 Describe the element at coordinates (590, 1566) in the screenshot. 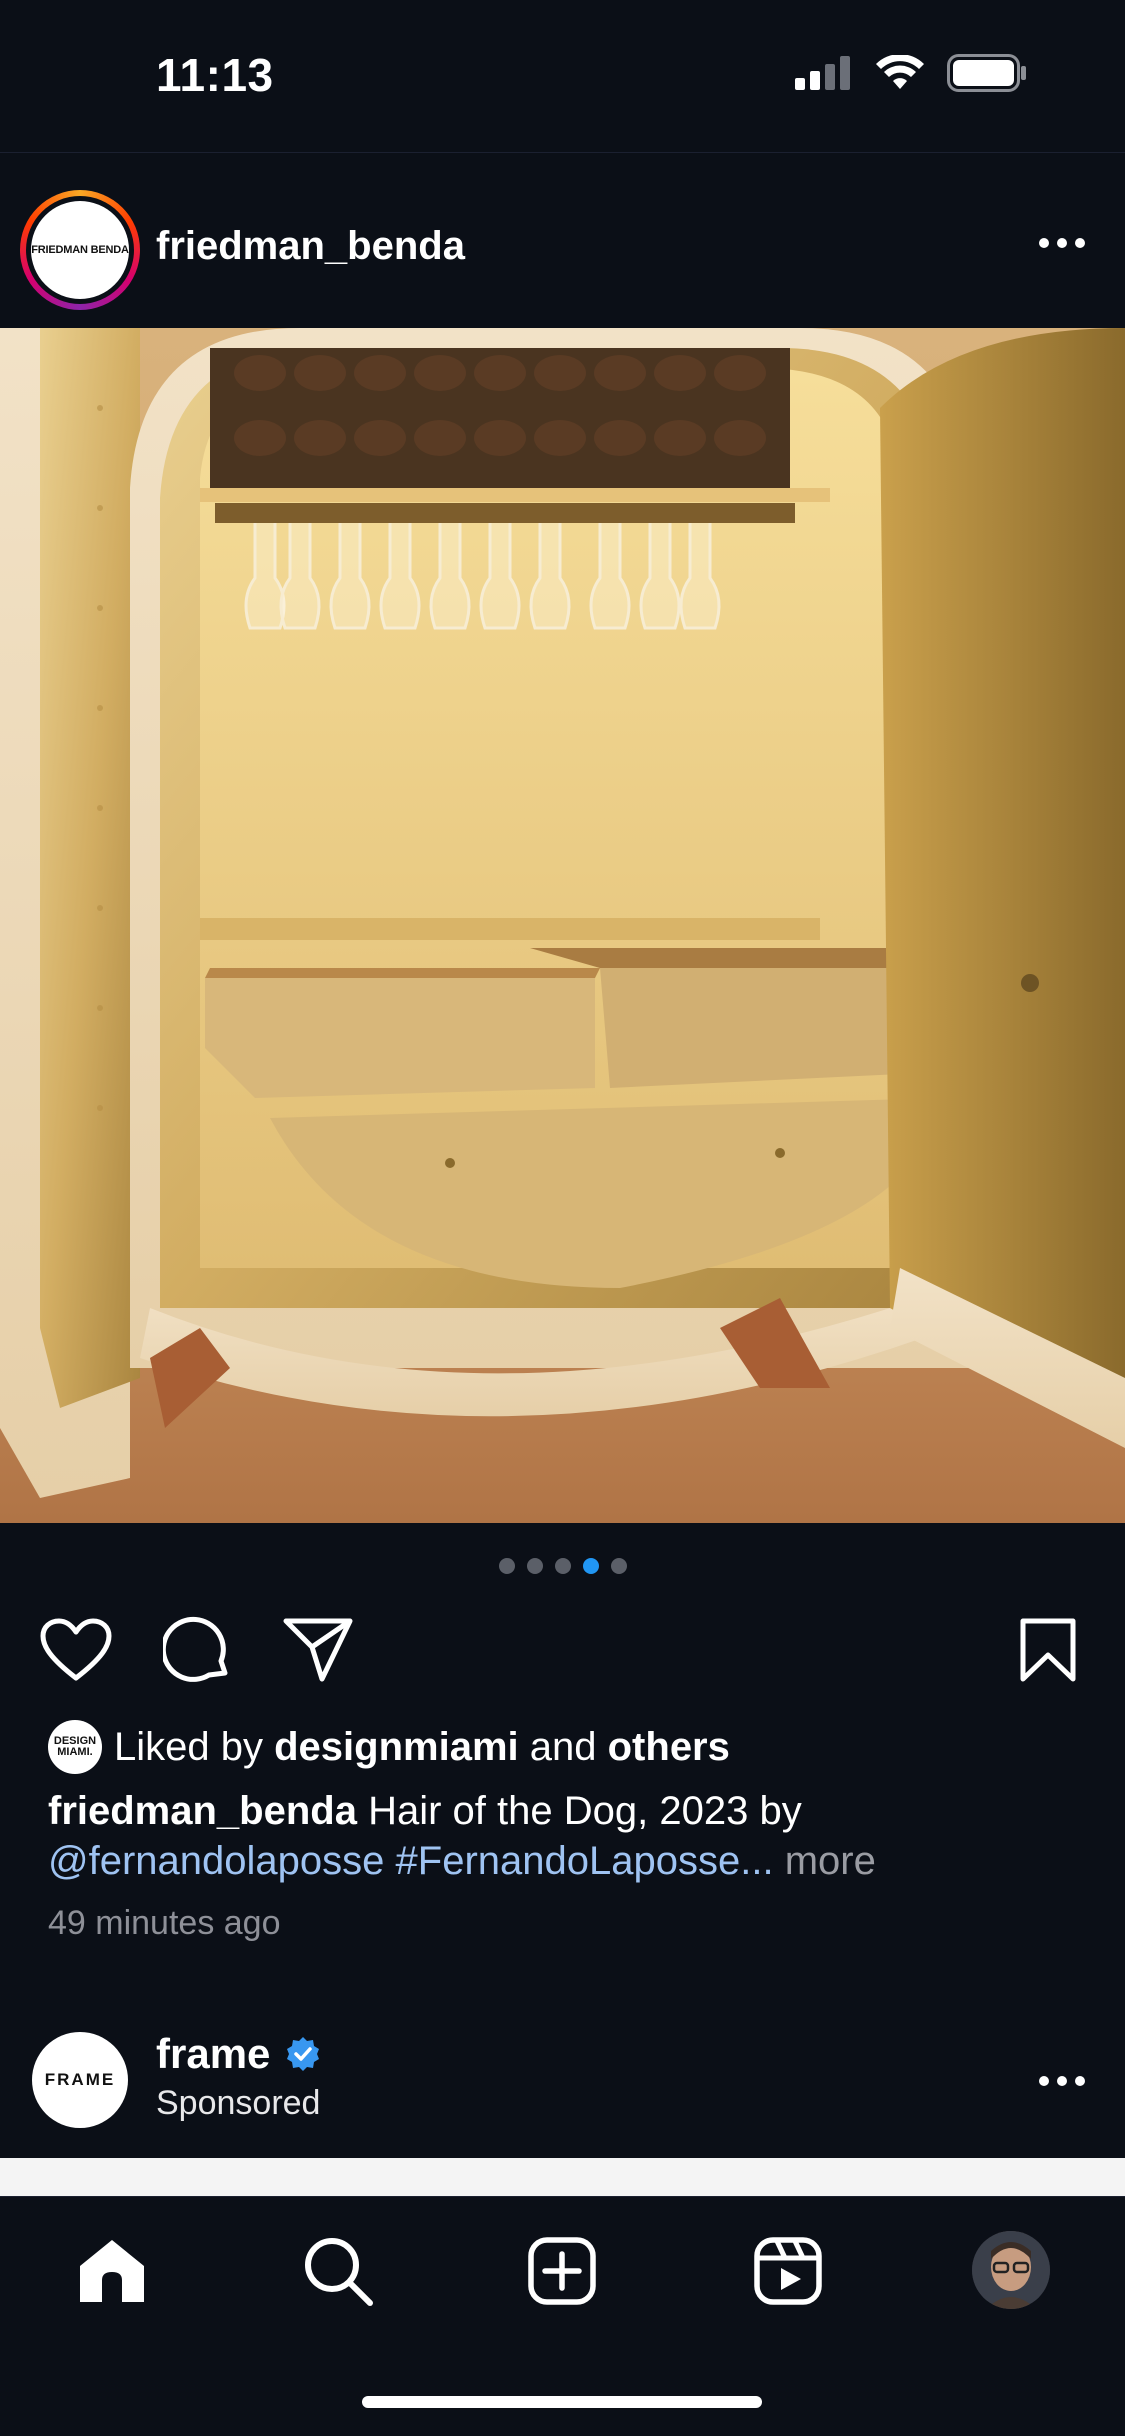

I see `carousel-dot-active` at that location.